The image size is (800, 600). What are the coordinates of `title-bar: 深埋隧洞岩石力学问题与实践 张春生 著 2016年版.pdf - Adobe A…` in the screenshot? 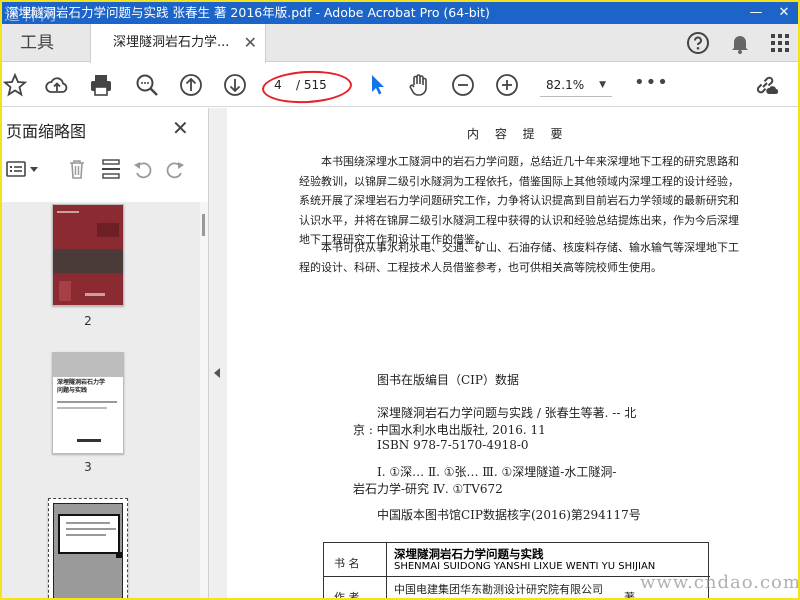 It's located at (400, 13).